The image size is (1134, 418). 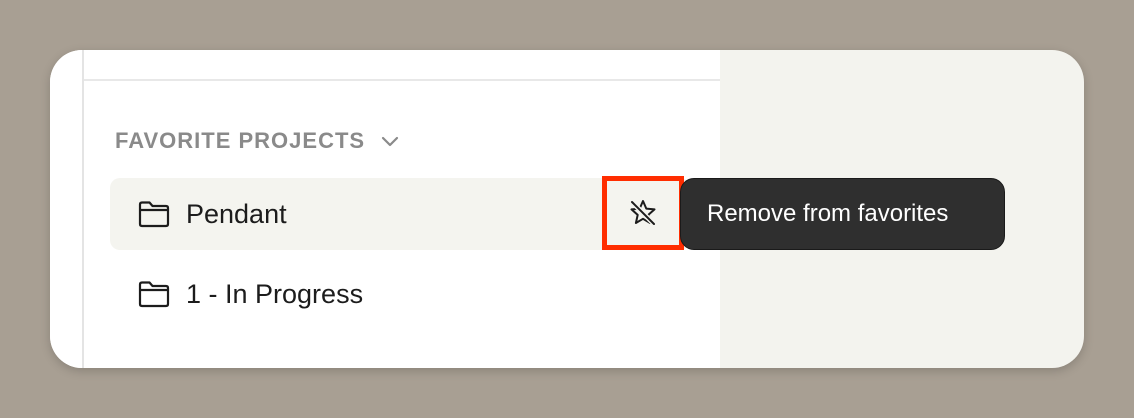 What do you see at coordinates (240, 140) in the screenshot?
I see `favorite-projects-title: FAVORITE PROJECTS` at bounding box center [240, 140].